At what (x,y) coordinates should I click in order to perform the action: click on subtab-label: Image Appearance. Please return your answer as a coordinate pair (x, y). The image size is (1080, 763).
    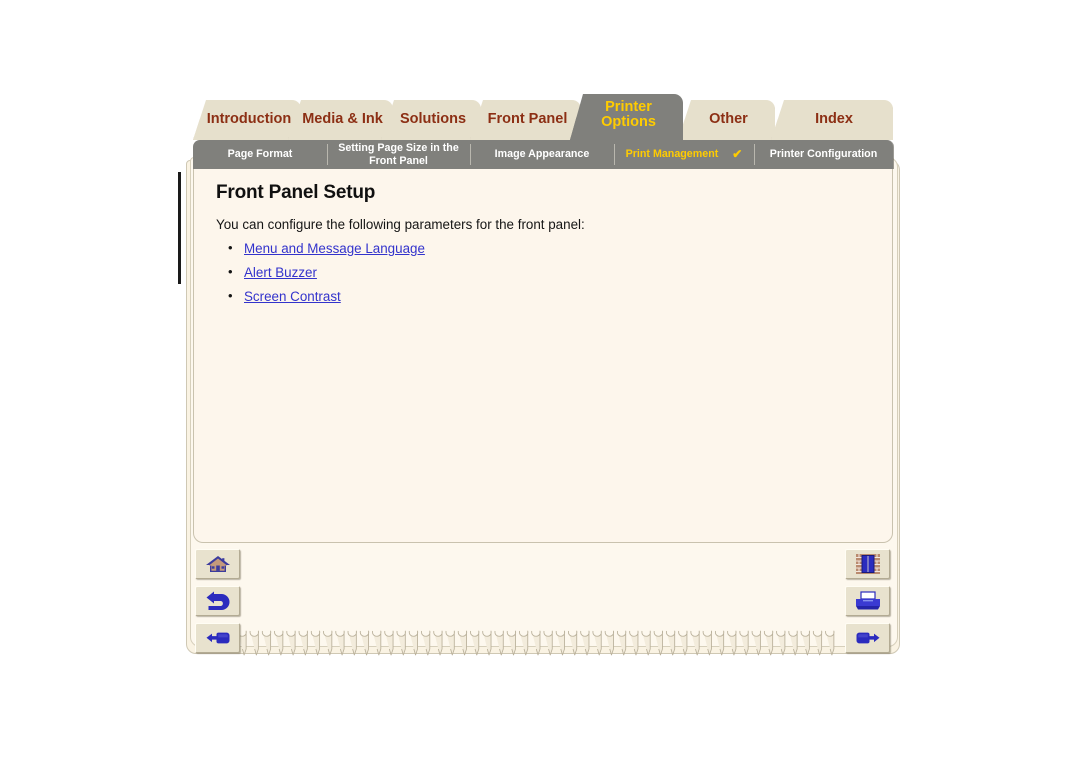
    Looking at the image, I should click on (542, 154).